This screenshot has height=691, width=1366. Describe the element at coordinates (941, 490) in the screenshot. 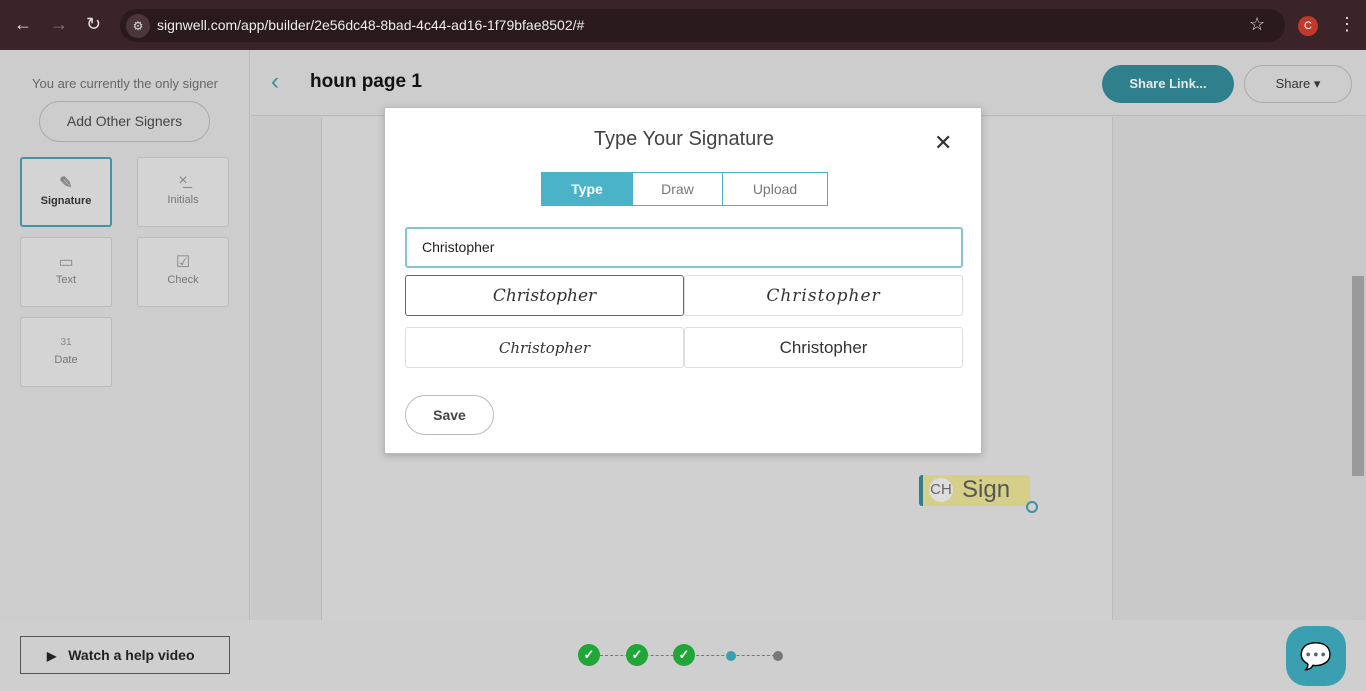

I see `signer-initials-badge: CH` at that location.